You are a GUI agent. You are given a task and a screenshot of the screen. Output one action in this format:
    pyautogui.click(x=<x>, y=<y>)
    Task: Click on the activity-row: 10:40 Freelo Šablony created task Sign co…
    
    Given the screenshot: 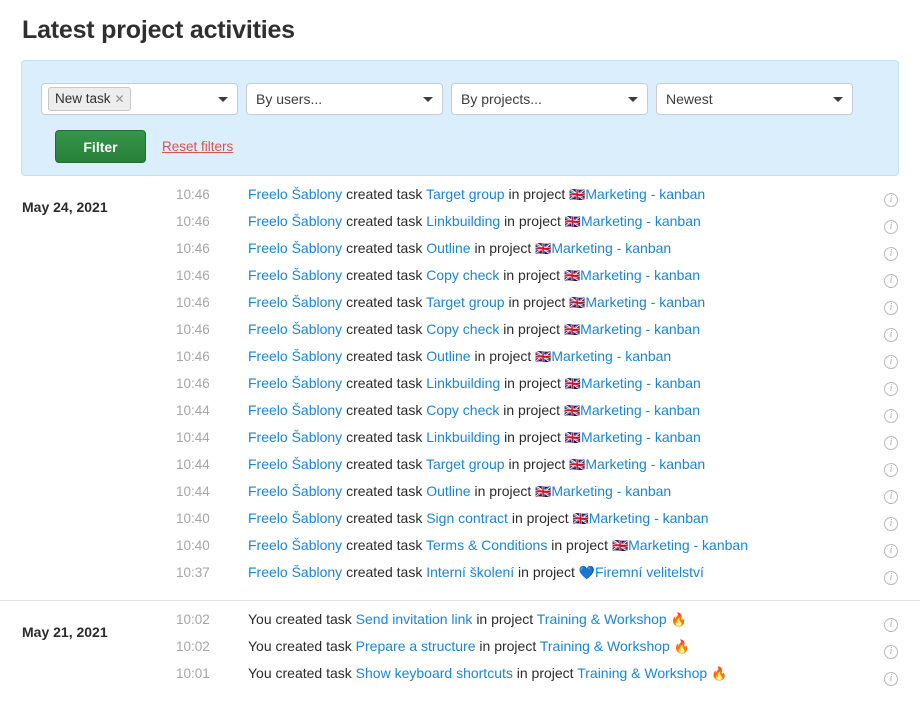 What is the action you would take?
    pyautogui.click(x=460, y=523)
    